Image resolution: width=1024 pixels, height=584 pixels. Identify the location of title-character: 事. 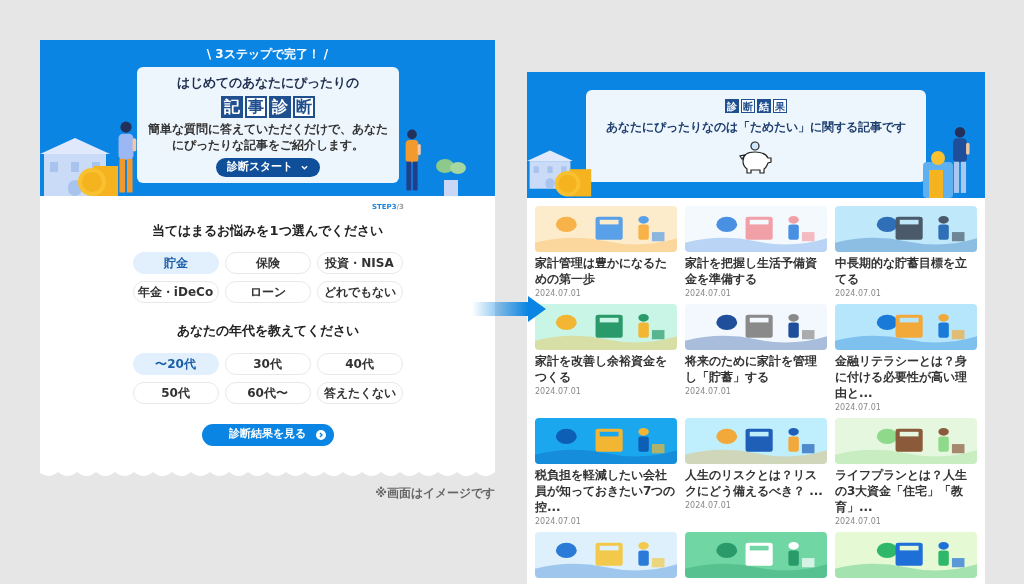
(255, 106).